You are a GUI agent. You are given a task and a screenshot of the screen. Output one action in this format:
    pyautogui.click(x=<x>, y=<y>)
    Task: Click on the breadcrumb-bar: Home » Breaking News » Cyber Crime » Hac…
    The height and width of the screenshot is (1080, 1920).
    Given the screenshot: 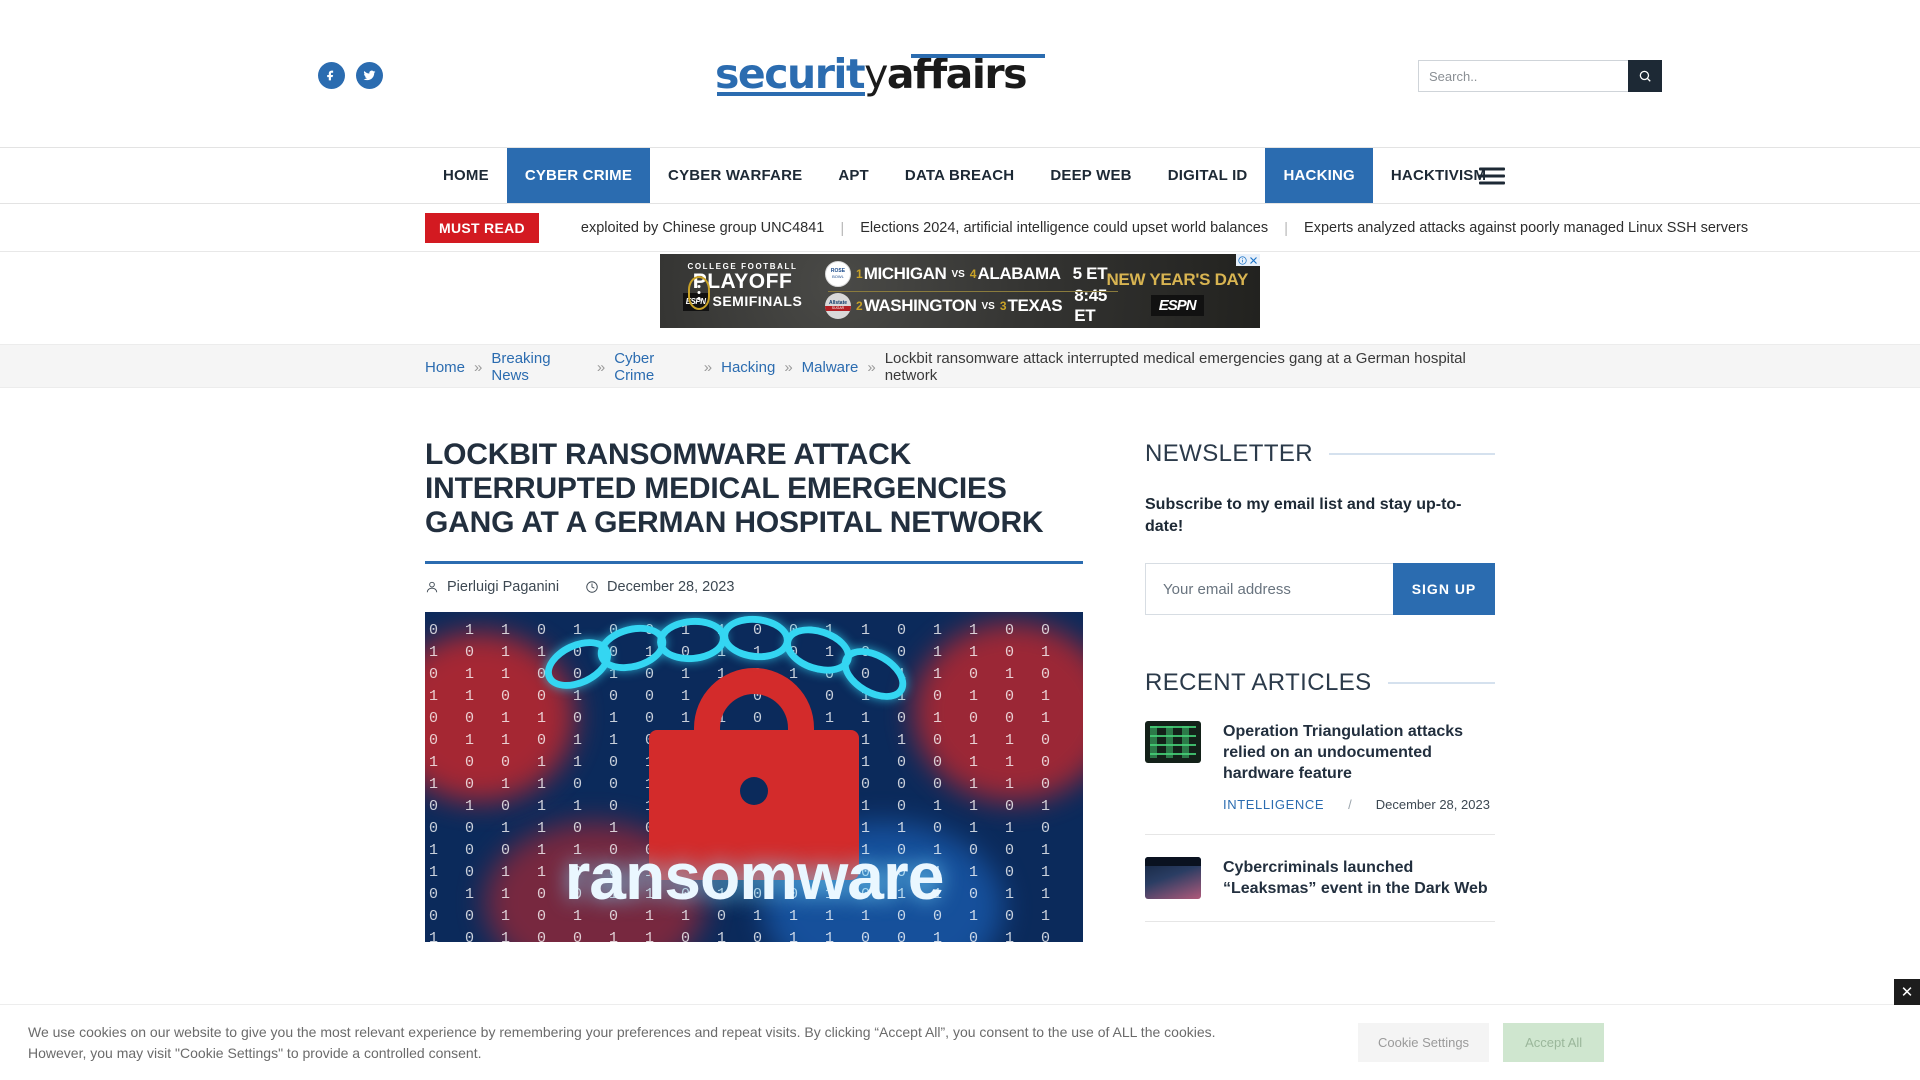 What is the action you would take?
    pyautogui.click(x=960, y=366)
    